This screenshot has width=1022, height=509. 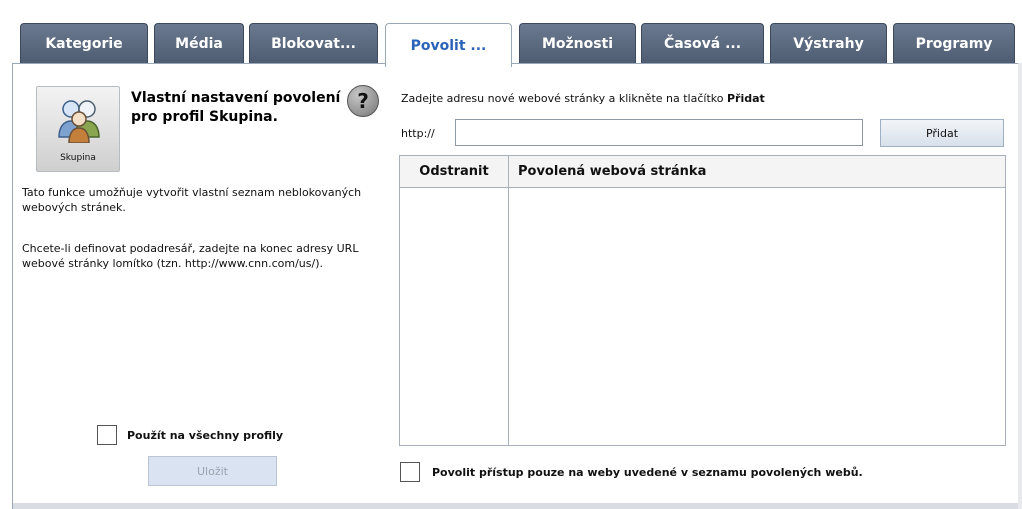 I want to click on table-column-divider, so click(x=508, y=300).